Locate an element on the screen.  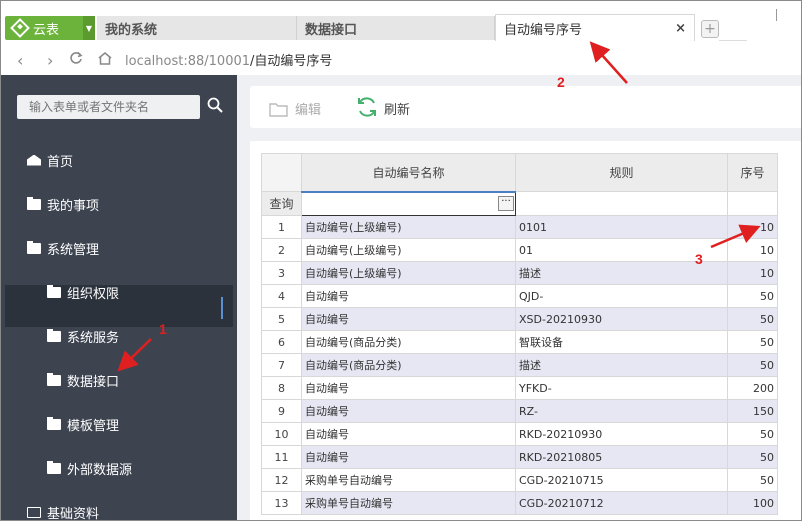
cell-rule: RZ- is located at coordinates (621, 411).